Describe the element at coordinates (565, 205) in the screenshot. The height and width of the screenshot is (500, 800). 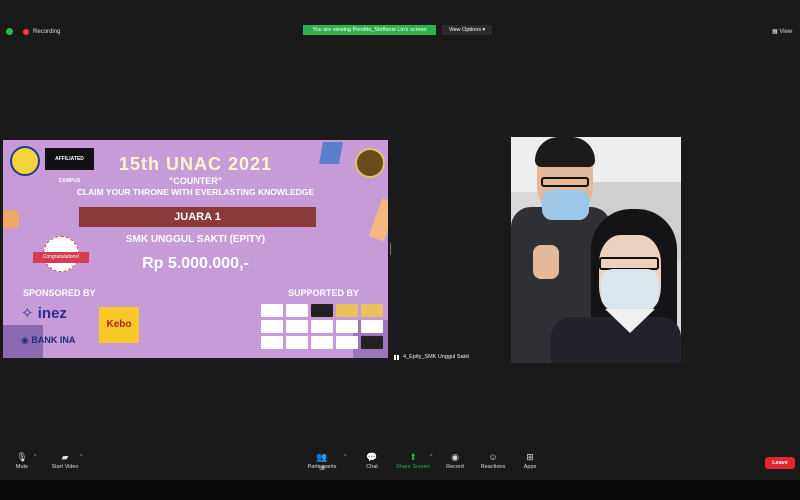
I see `person-left-mask` at that location.